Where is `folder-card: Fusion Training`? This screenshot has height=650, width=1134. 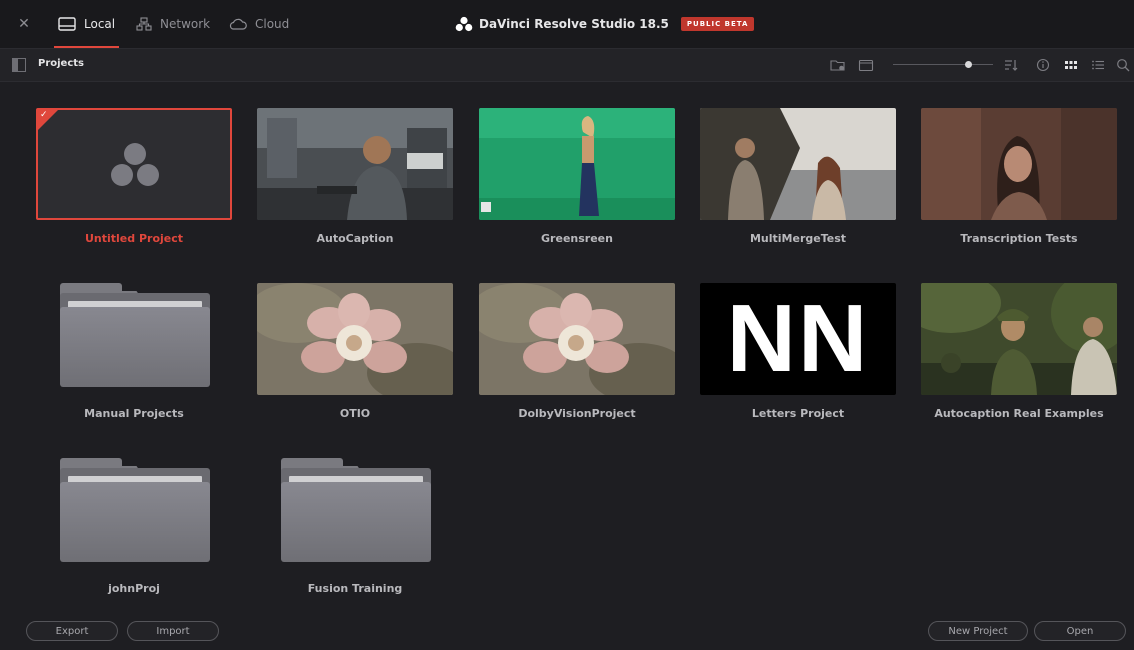 folder-card: Fusion Training is located at coordinates (355, 526).